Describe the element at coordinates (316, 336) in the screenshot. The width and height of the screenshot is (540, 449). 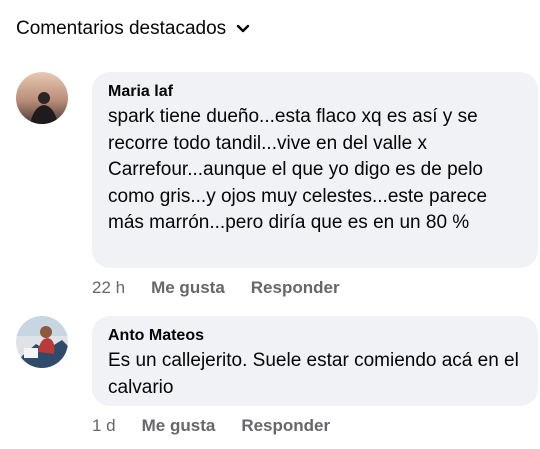
I see `comment-author: Anto Mateos` at that location.